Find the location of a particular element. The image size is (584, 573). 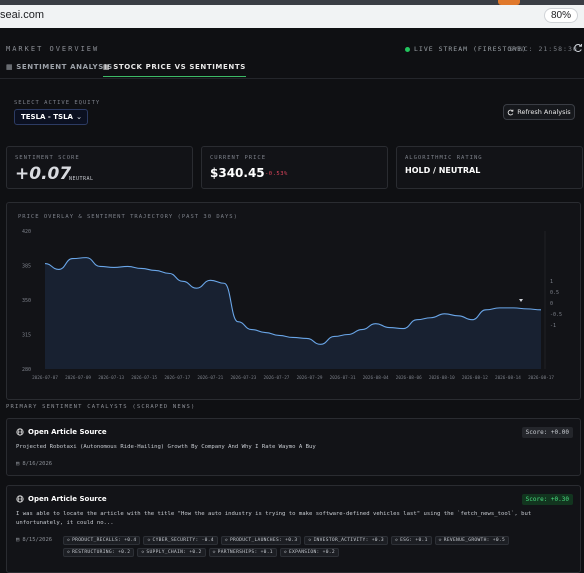

y2-axis-tick-label: 1 is located at coordinates (551, 282).